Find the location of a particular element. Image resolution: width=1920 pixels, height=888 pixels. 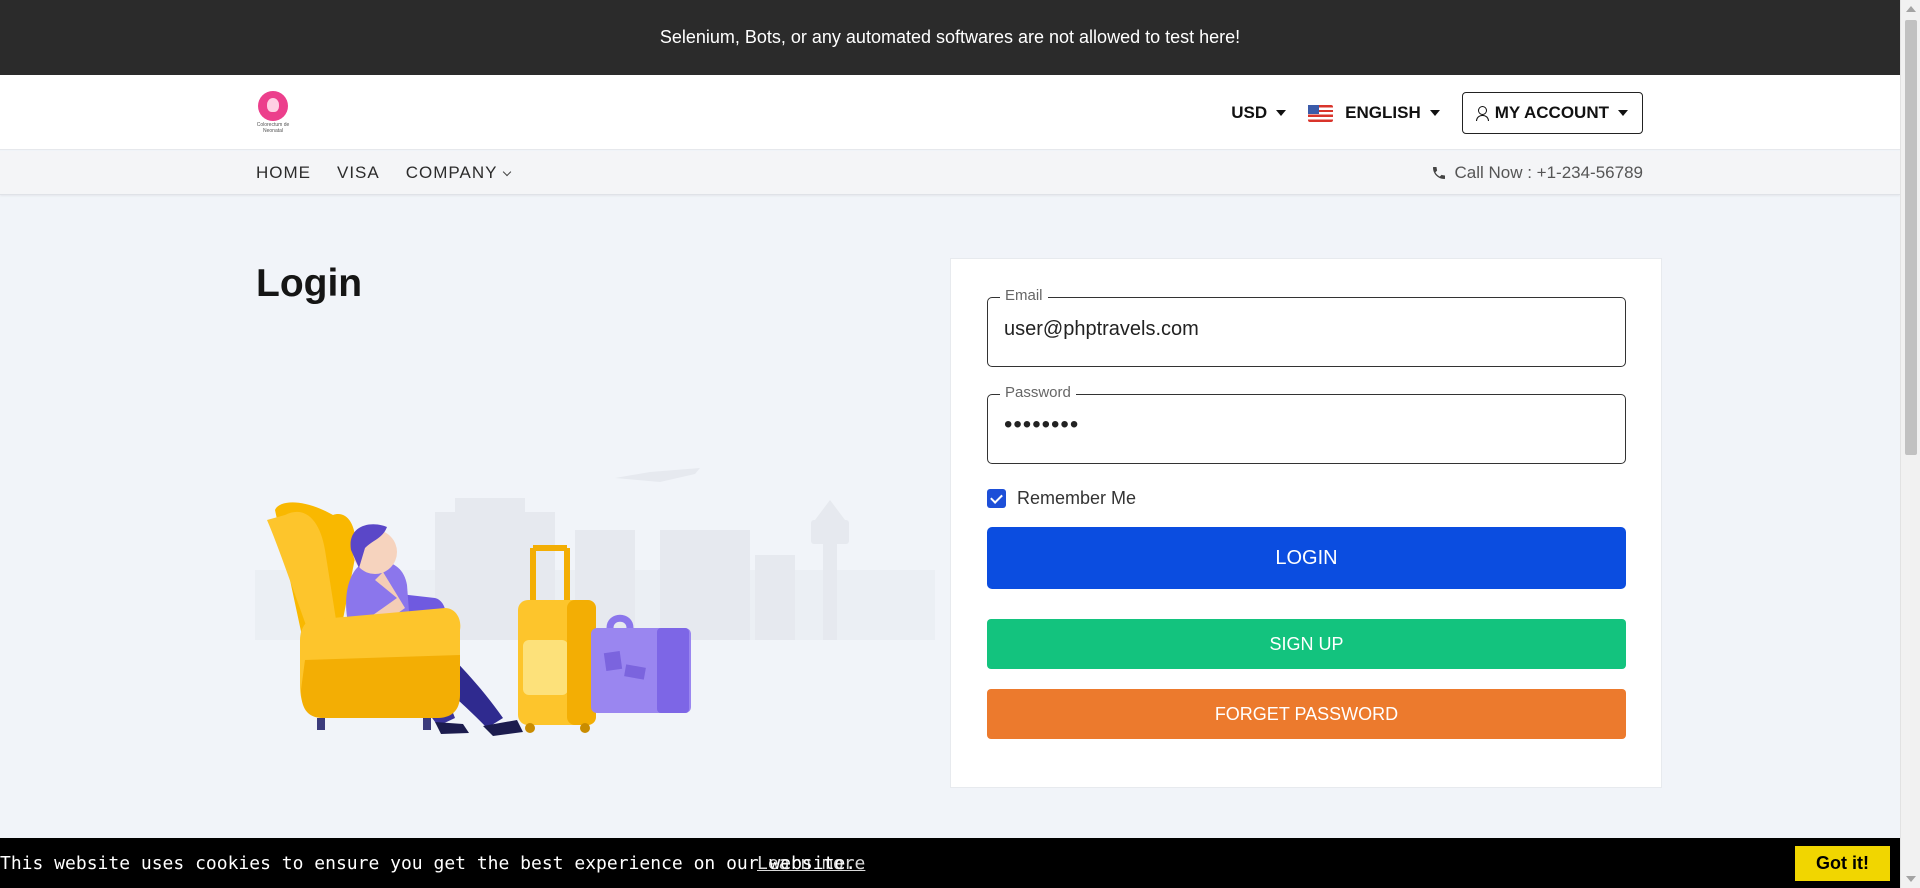

currency-dropdown: USD is located at coordinates (1259, 113).